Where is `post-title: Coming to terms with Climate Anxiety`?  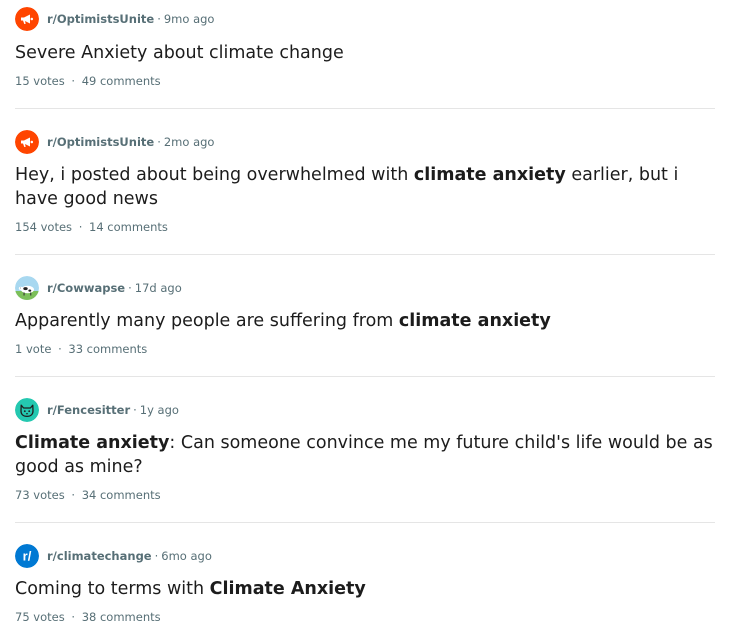 post-title: Coming to terms with Climate Anxiety is located at coordinates (365, 589).